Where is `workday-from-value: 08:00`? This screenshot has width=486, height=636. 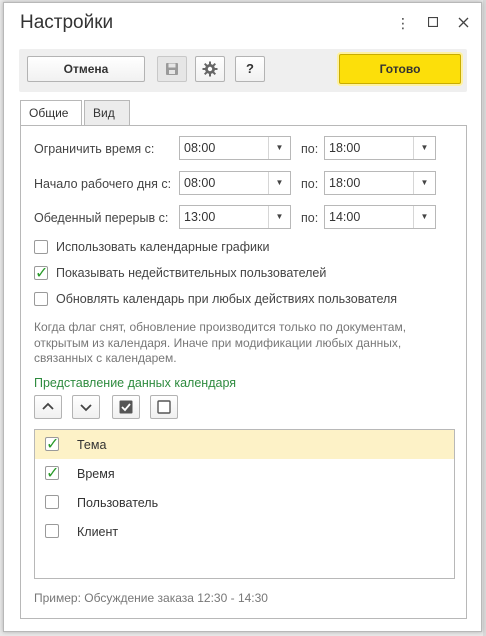 workday-from-value: 08:00 is located at coordinates (200, 183).